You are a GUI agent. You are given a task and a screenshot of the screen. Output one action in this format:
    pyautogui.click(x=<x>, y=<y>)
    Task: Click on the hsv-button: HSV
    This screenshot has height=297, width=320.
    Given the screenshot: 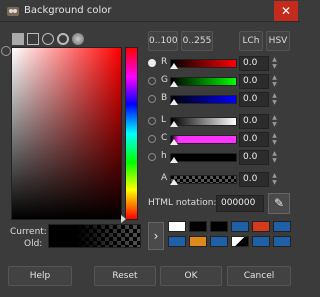 What is the action you would take?
    pyautogui.click(x=278, y=41)
    